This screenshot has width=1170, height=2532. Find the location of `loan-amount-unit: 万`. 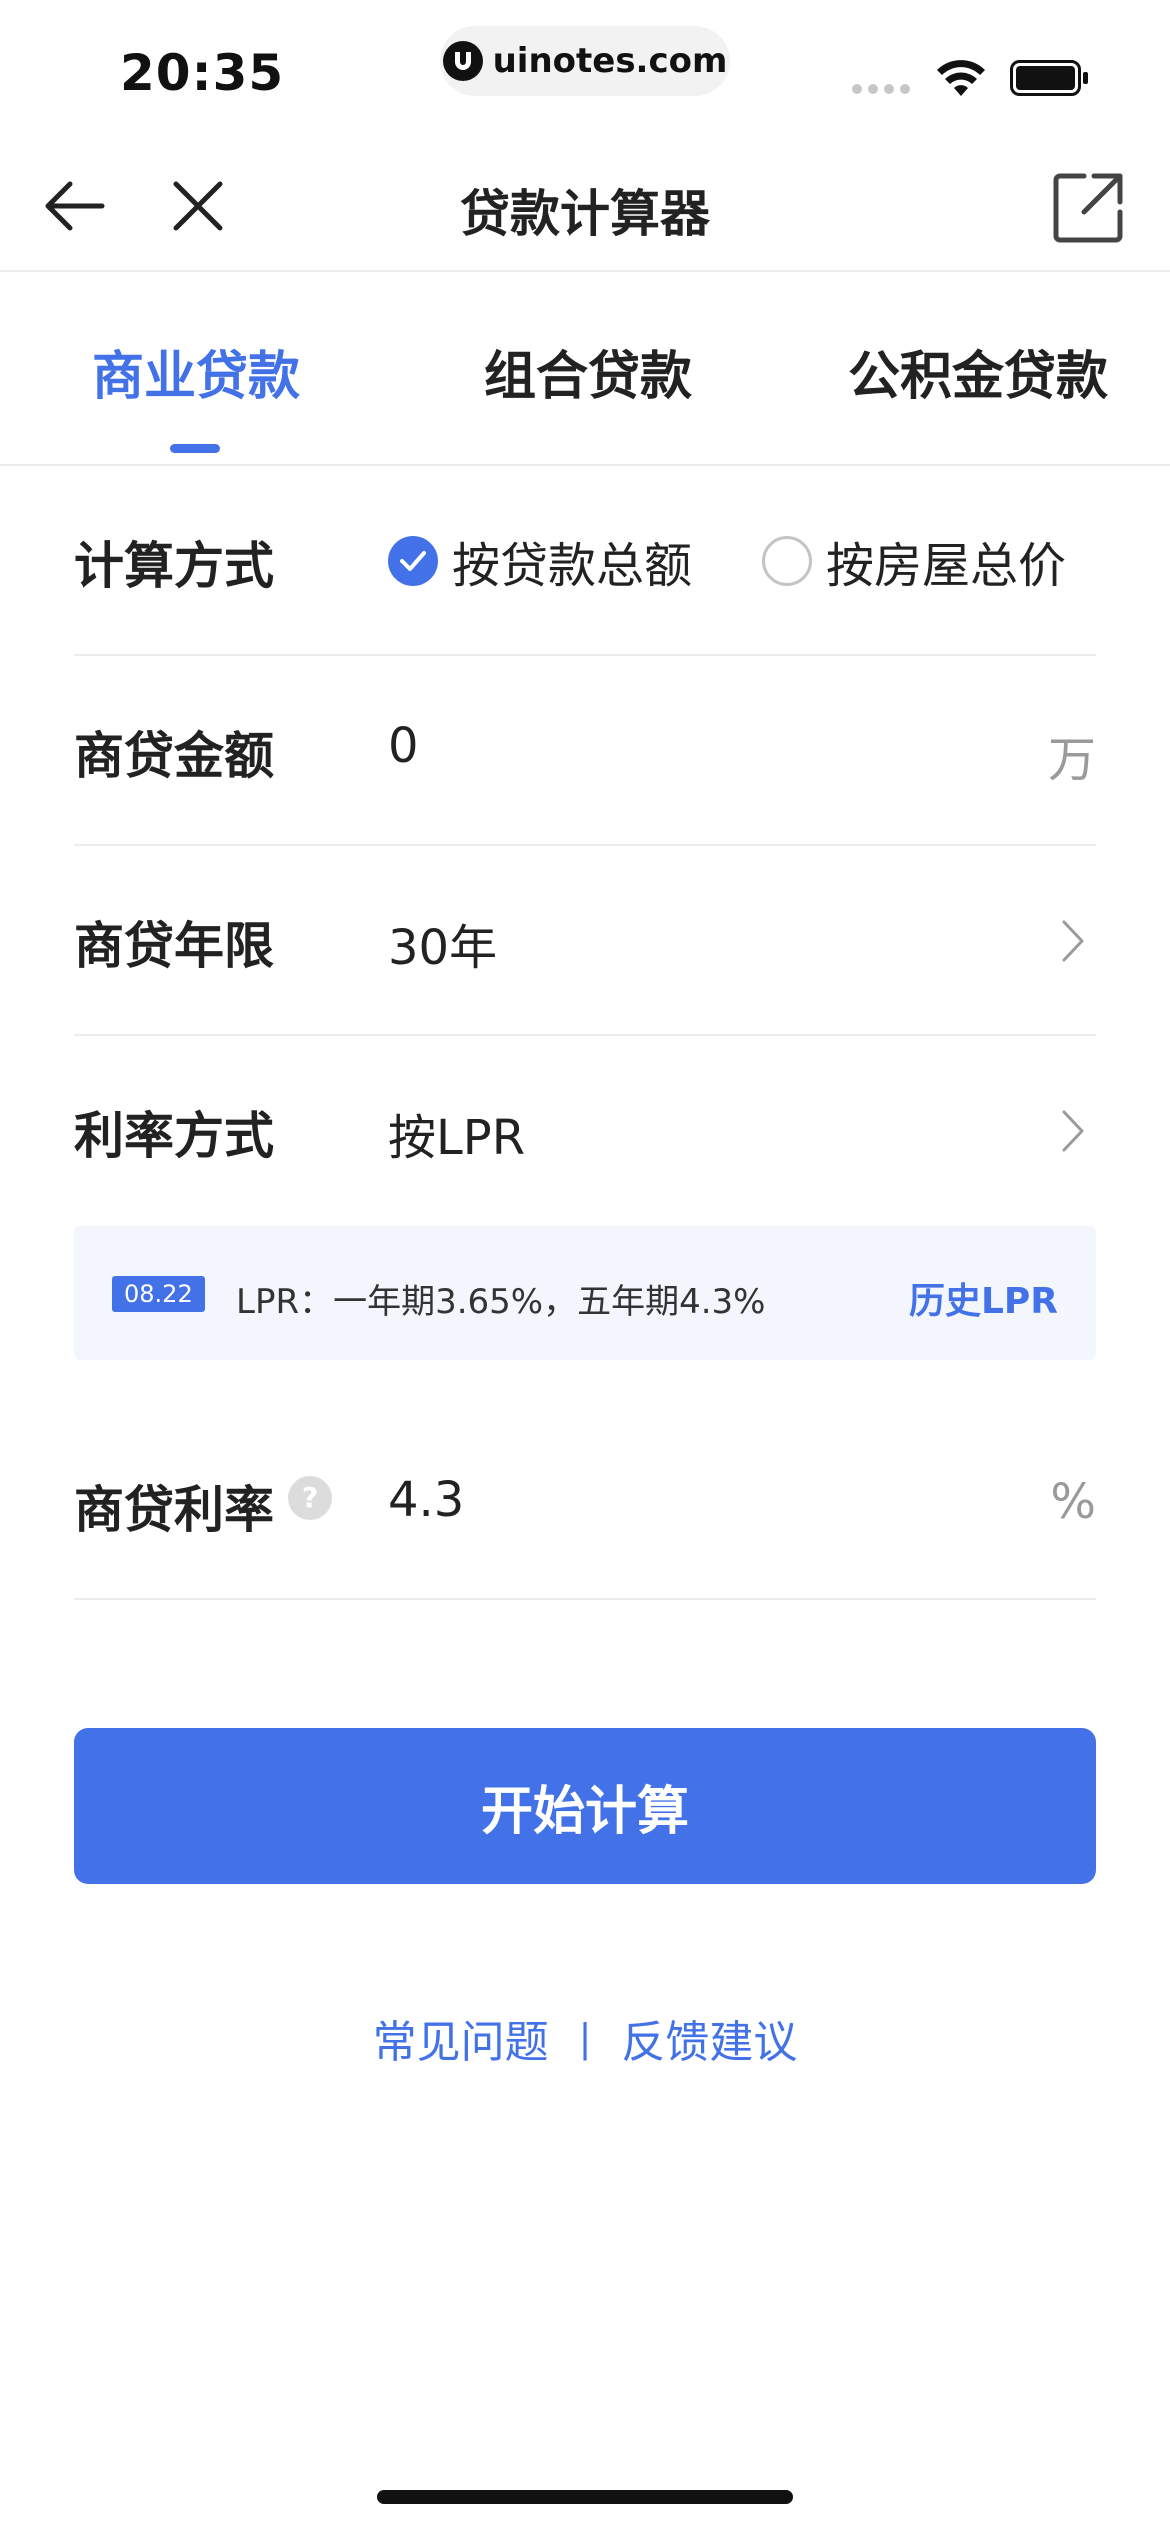

loan-amount-unit: 万 is located at coordinates (1071, 760).